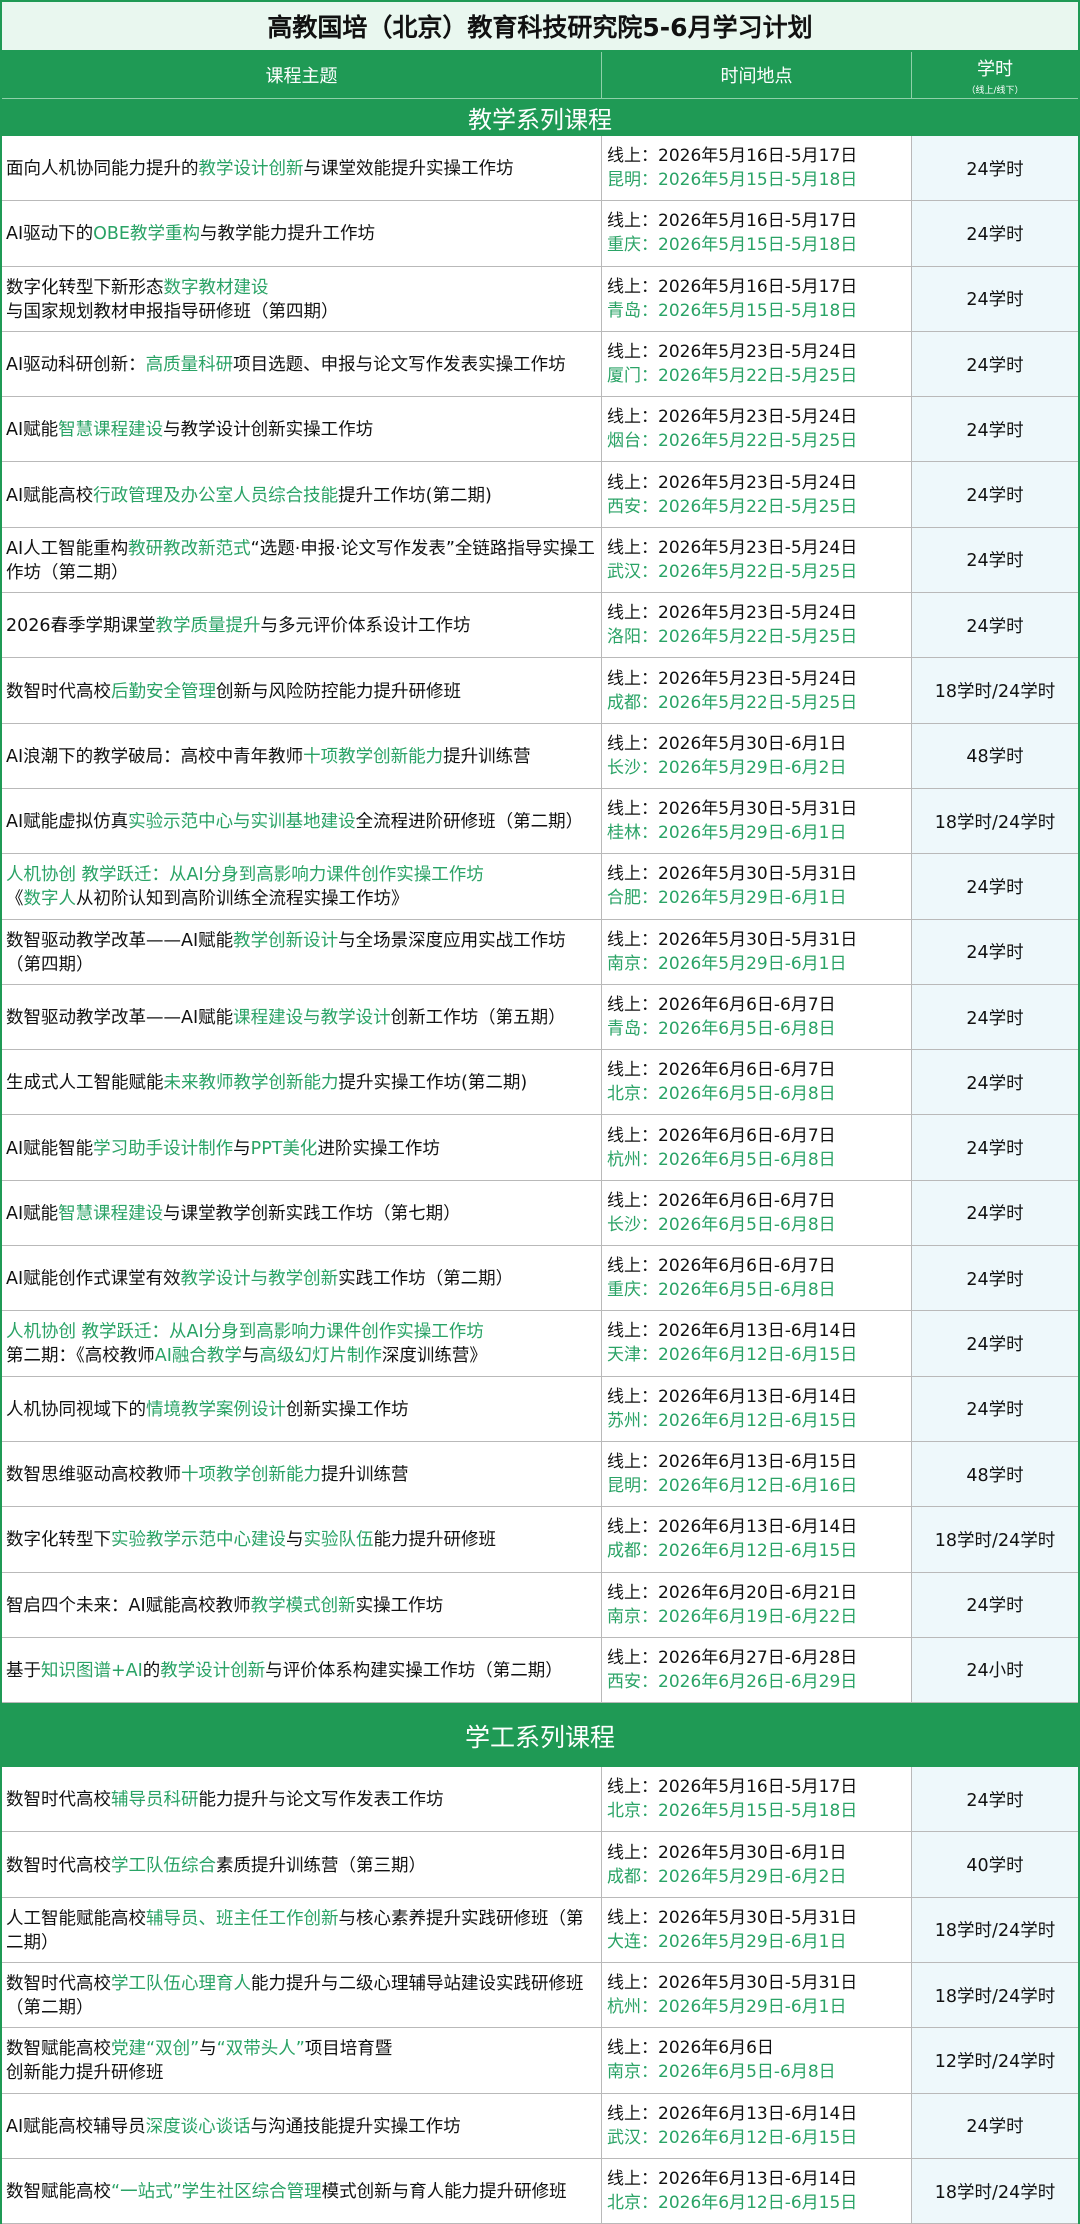  Describe the element at coordinates (233, 1214) in the screenshot. I see `course-topic-text: AI赋能智慧课程建设与课堂教学创新实践工作坊（第七期）` at that location.